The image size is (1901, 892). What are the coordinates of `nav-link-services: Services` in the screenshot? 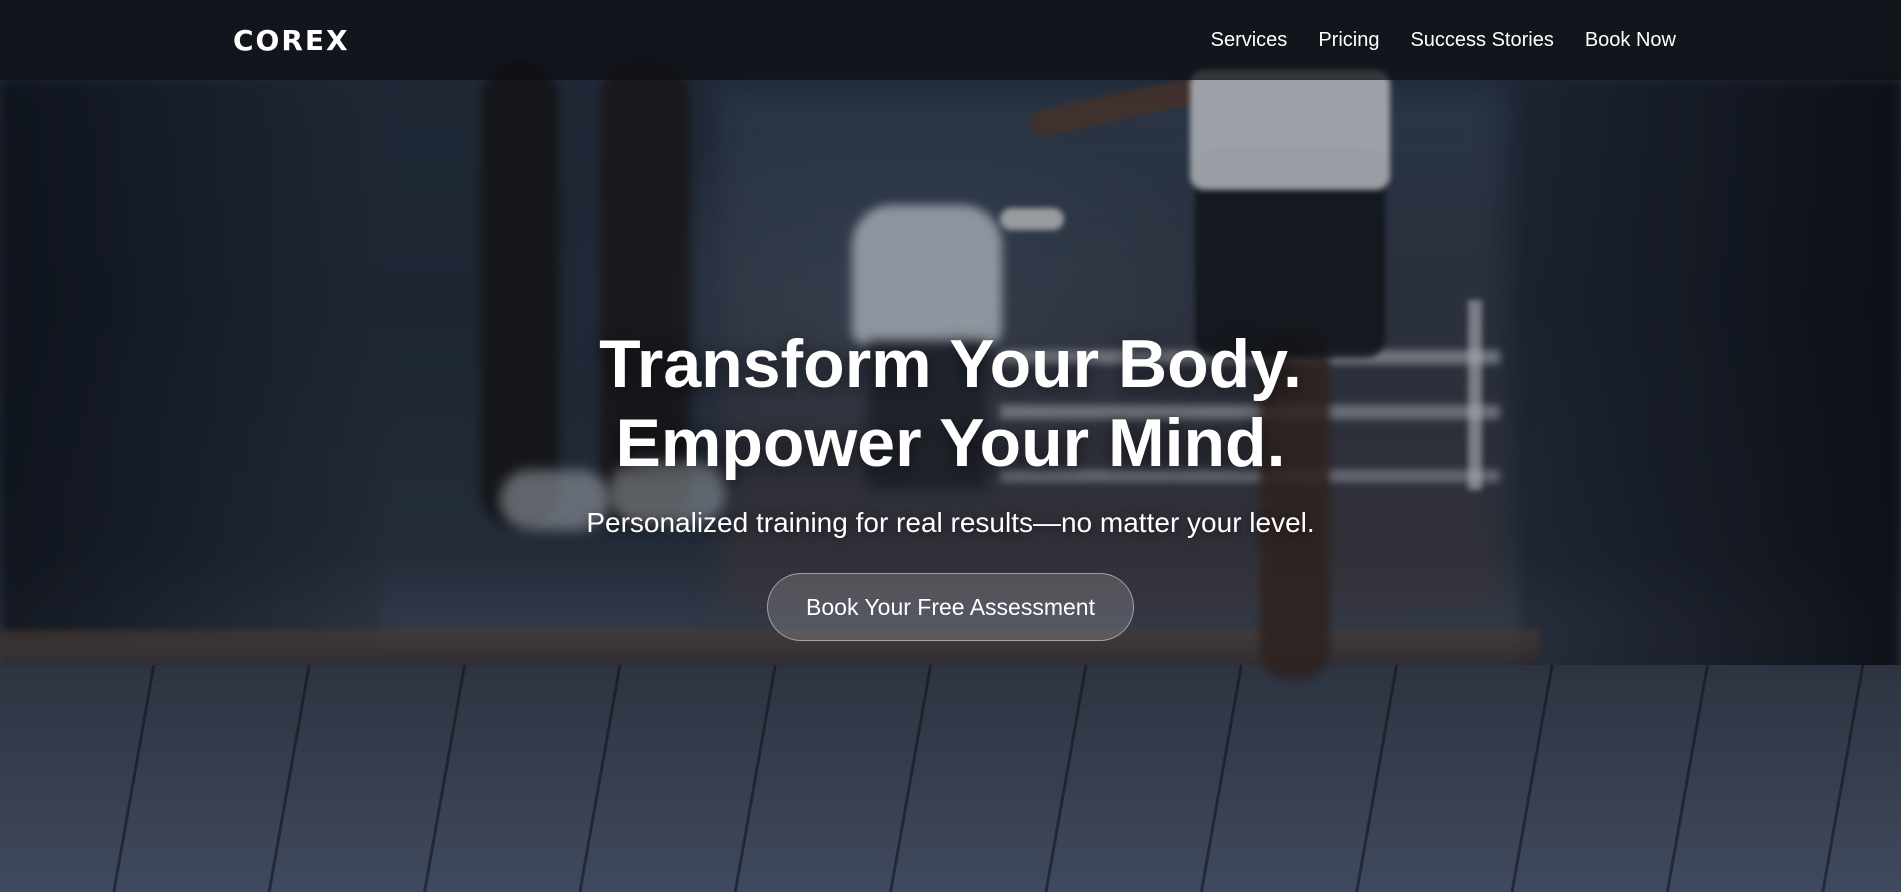 It's located at (1249, 40).